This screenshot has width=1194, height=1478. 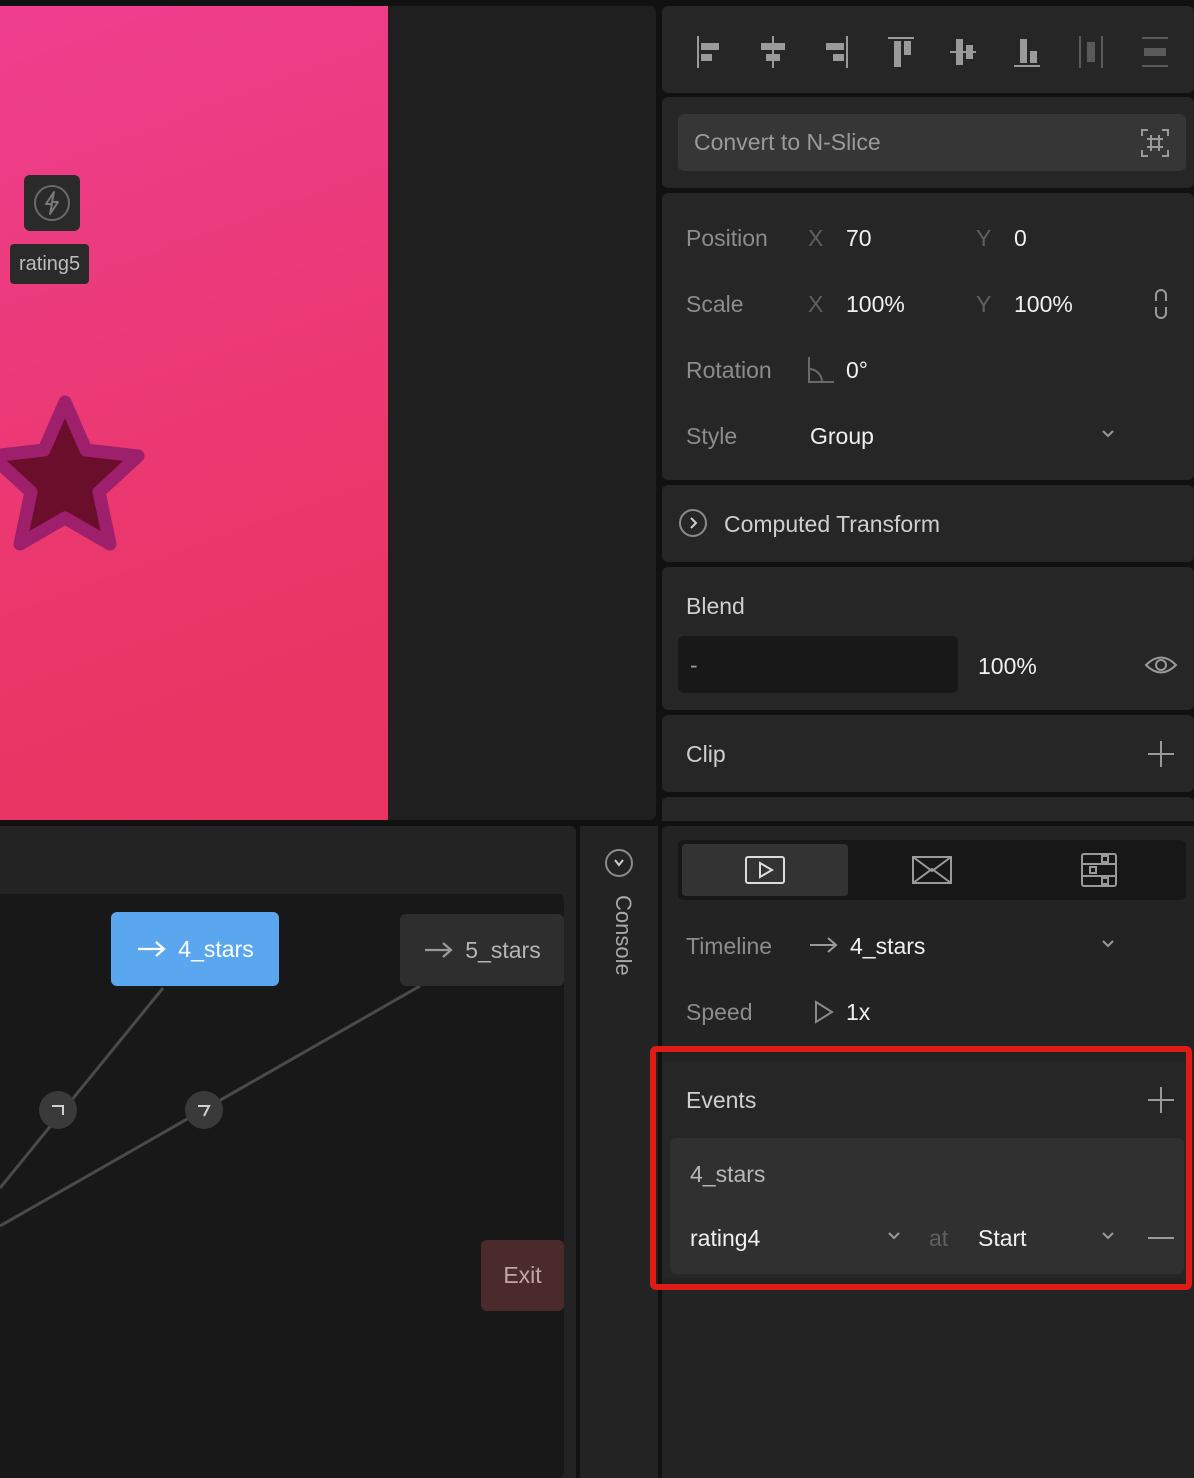 I want to click on angle-icon, so click(x=821, y=370).